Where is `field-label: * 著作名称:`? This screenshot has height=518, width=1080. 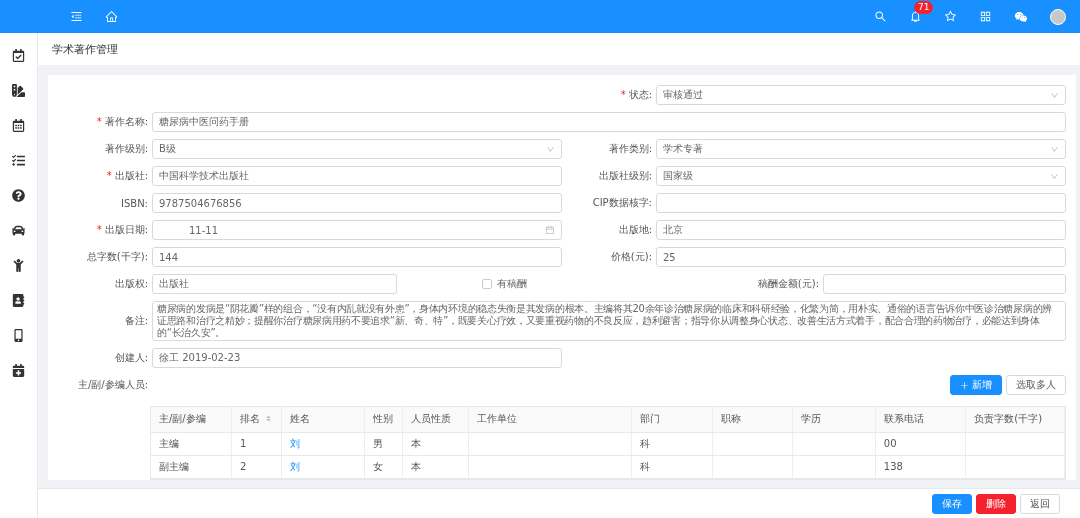 field-label: * 著作名称: is located at coordinates (121, 122).